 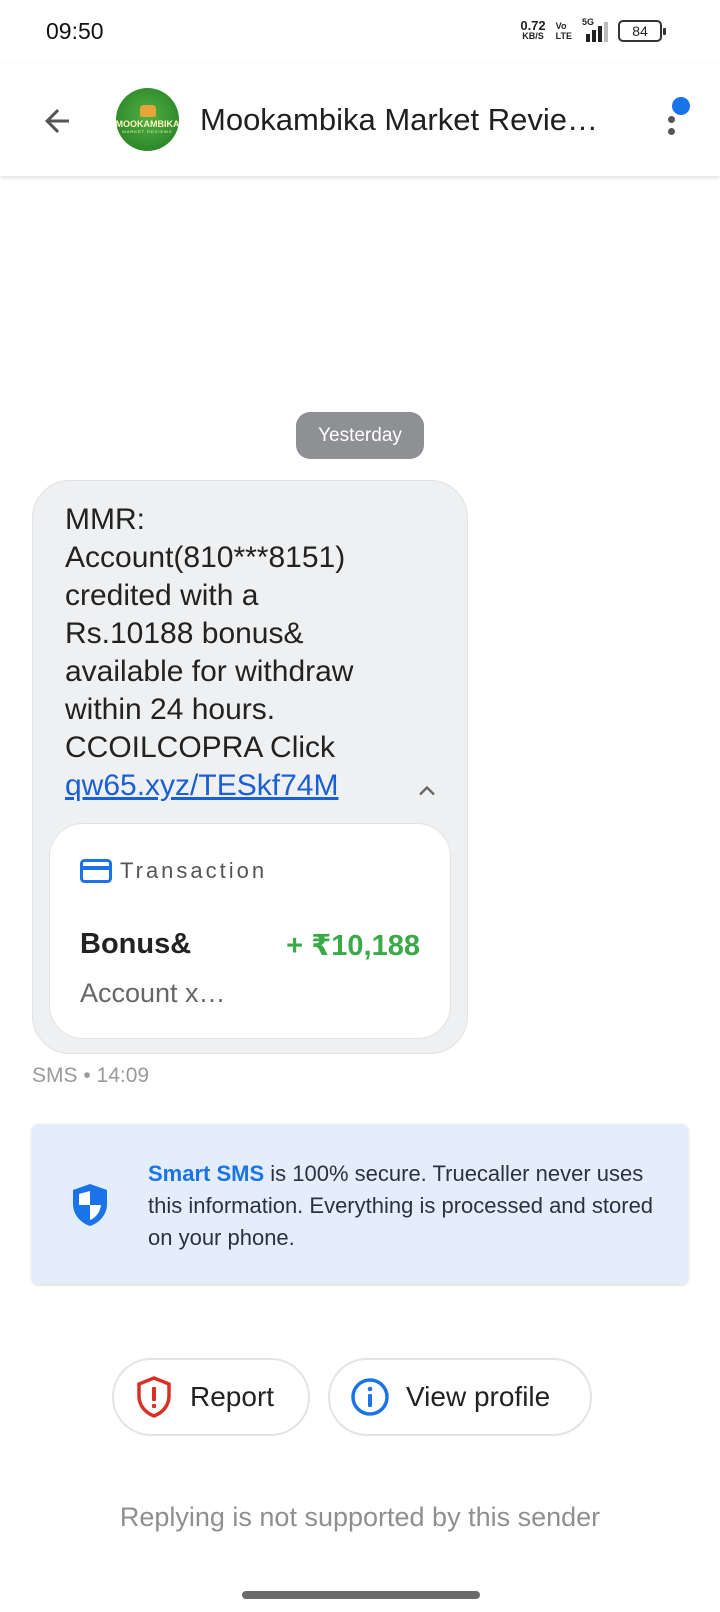 I want to click on report-label: Report, so click(x=232, y=1396).